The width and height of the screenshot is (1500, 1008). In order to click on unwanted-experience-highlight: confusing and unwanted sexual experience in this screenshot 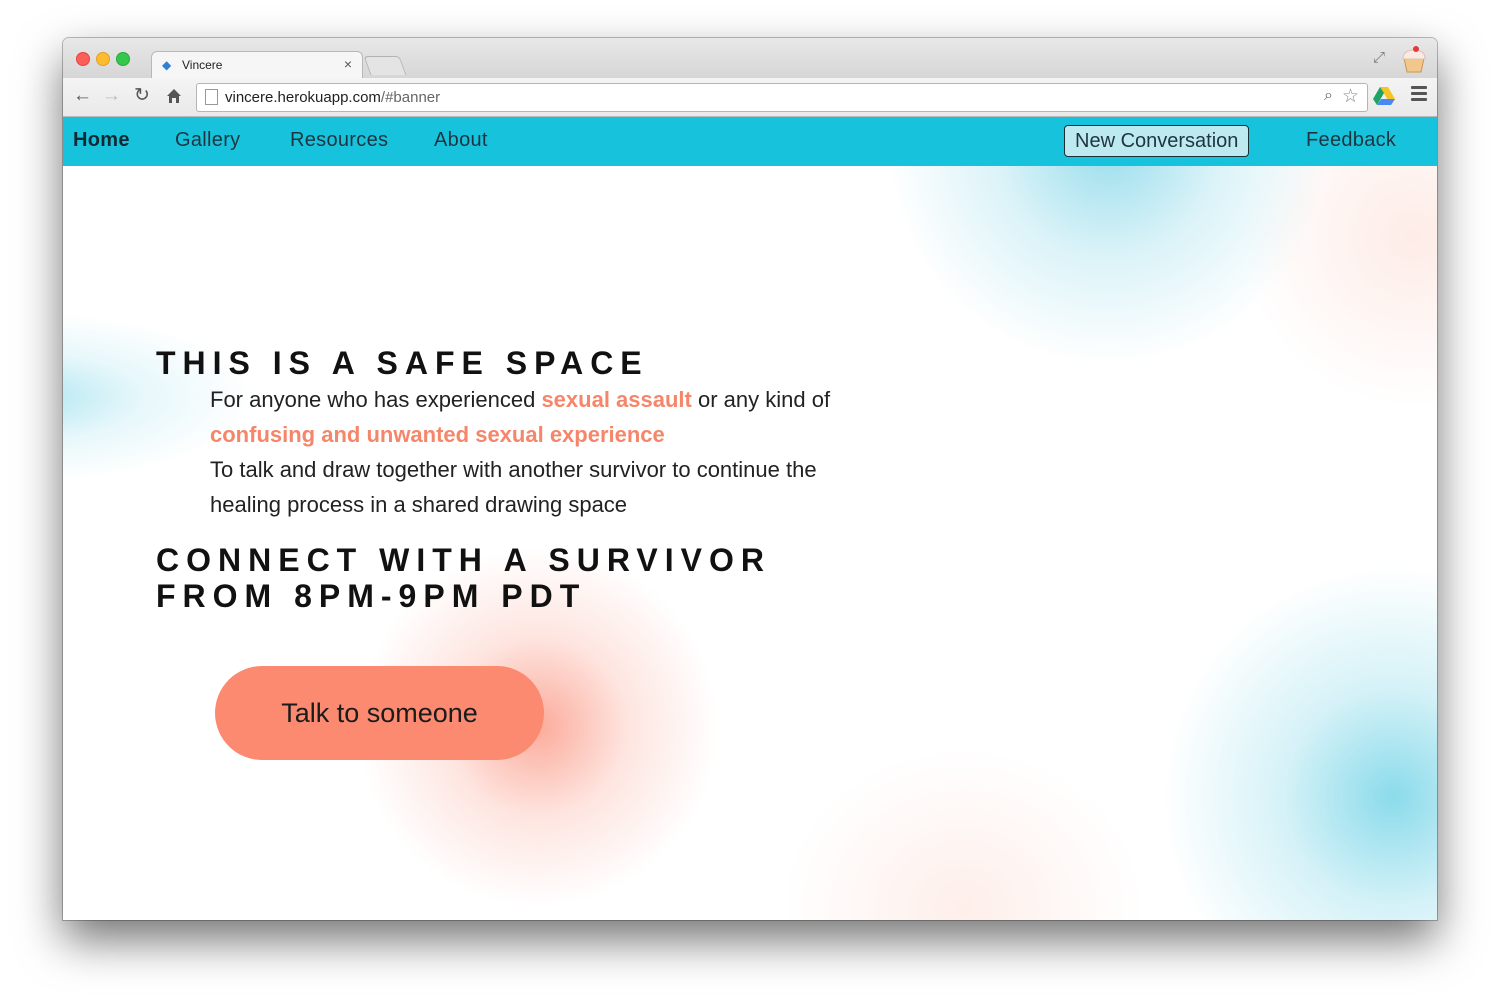, I will do `click(437, 434)`.